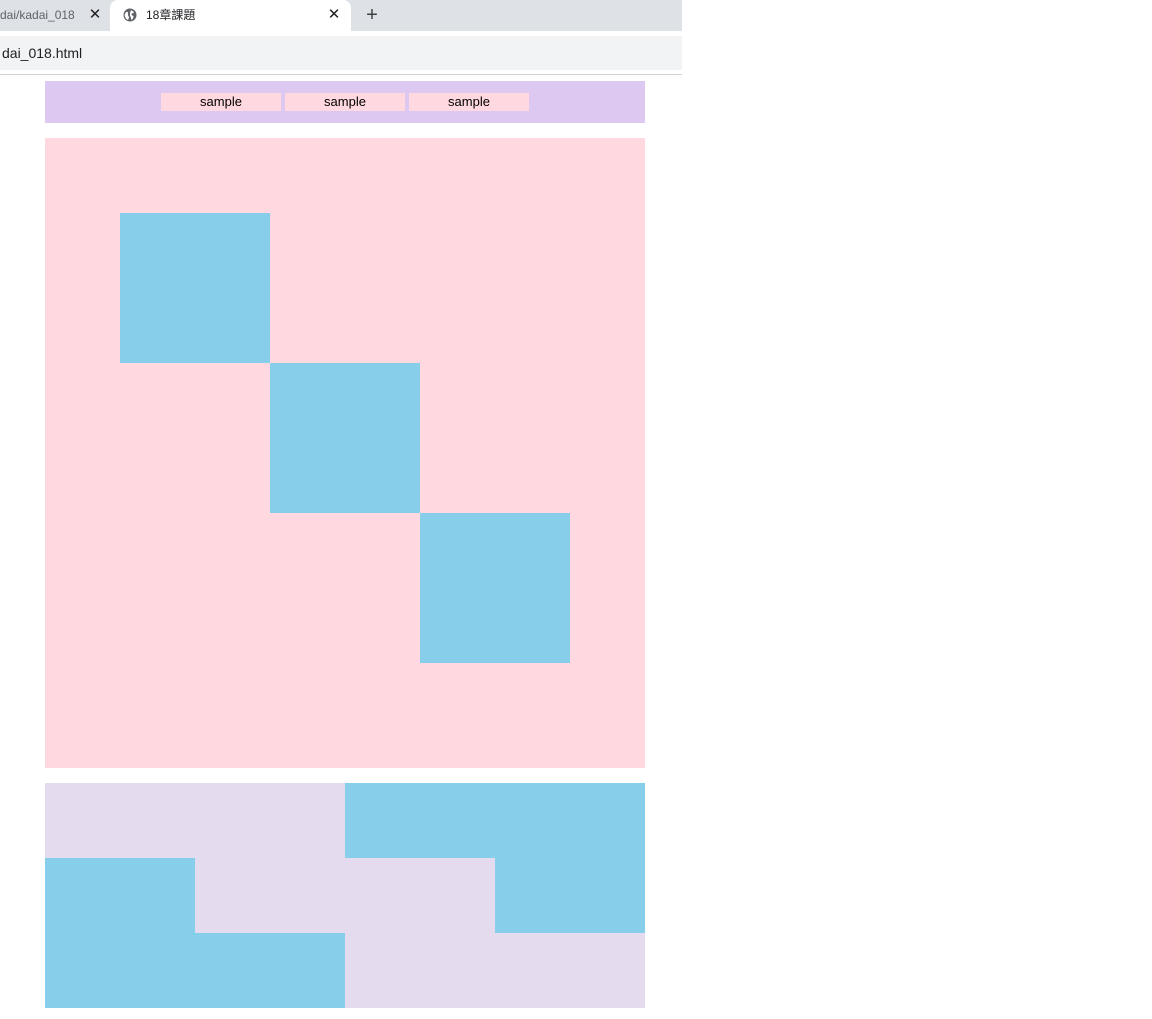  I want to click on url-text: dai_018.html, so click(42, 53).